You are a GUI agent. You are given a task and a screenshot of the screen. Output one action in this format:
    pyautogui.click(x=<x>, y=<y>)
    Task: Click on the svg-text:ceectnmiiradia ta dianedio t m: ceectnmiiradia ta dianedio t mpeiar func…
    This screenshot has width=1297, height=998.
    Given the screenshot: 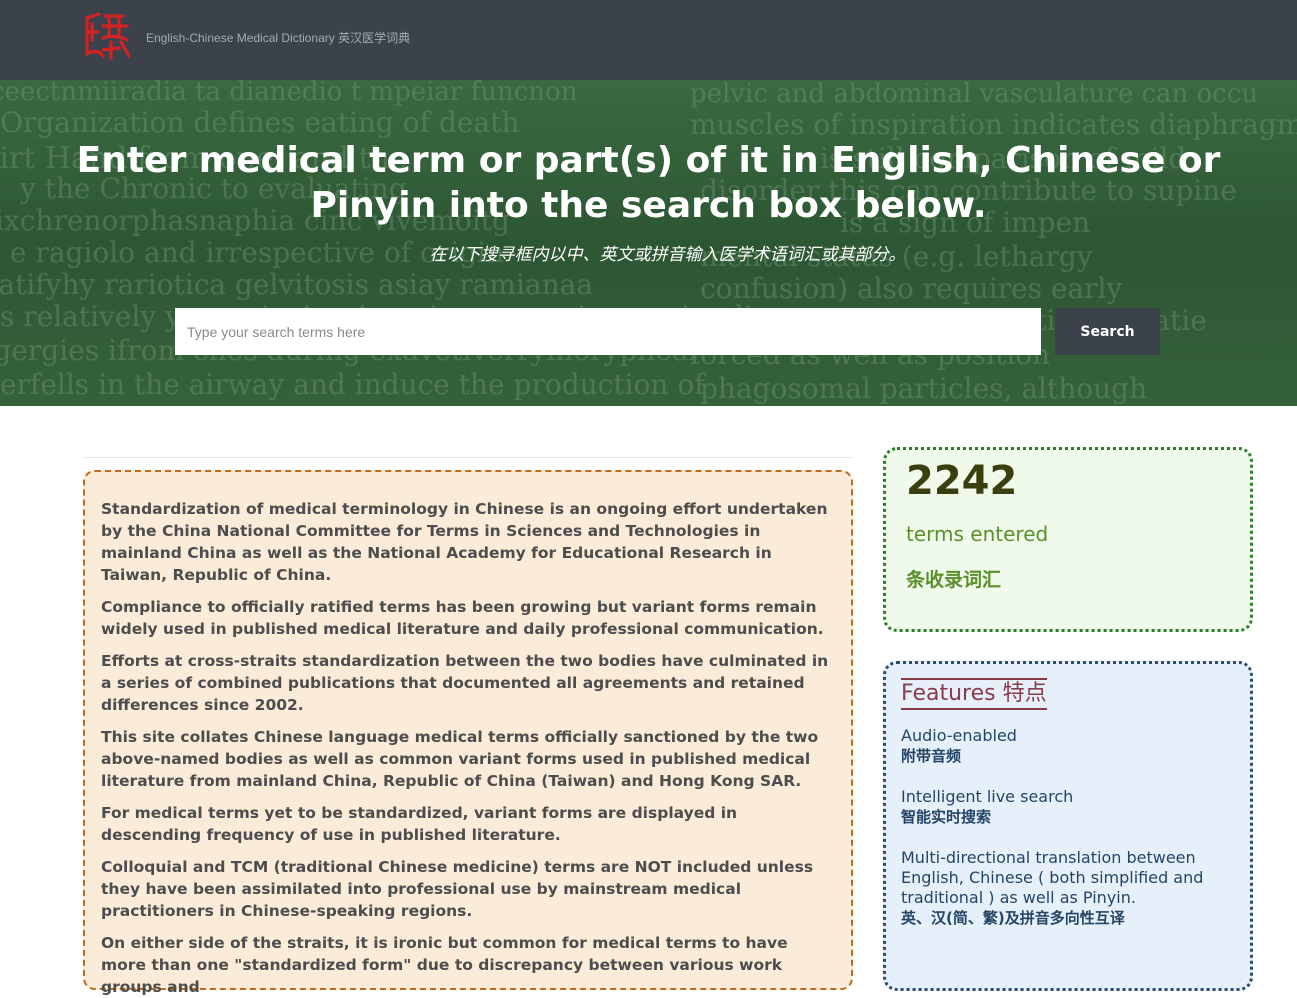 What is the action you would take?
    pyautogui.click(x=289, y=93)
    